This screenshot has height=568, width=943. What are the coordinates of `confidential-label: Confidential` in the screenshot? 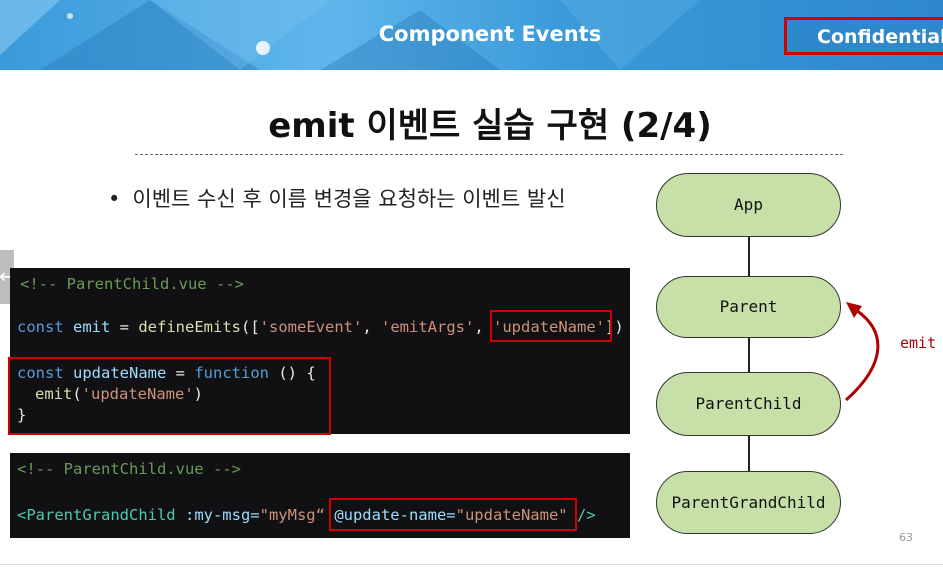 It's located at (880, 37).